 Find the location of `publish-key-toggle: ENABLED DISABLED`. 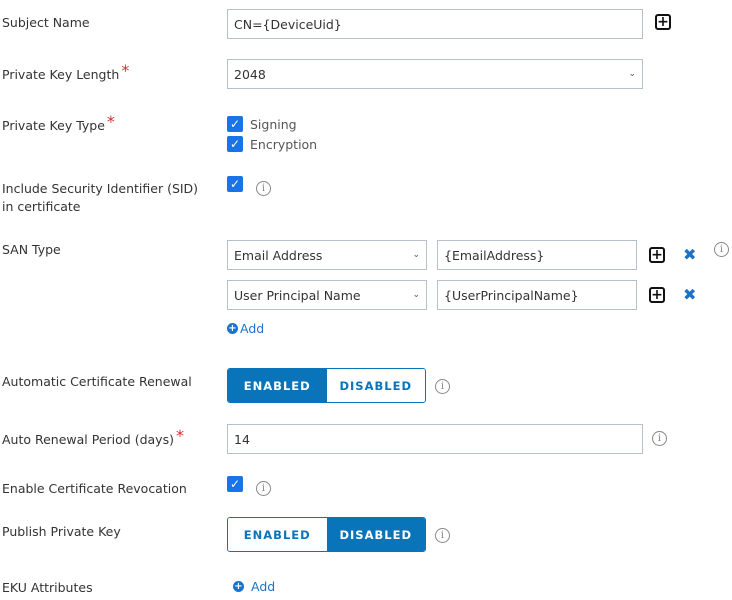

publish-key-toggle: ENABLED DISABLED is located at coordinates (326, 534).